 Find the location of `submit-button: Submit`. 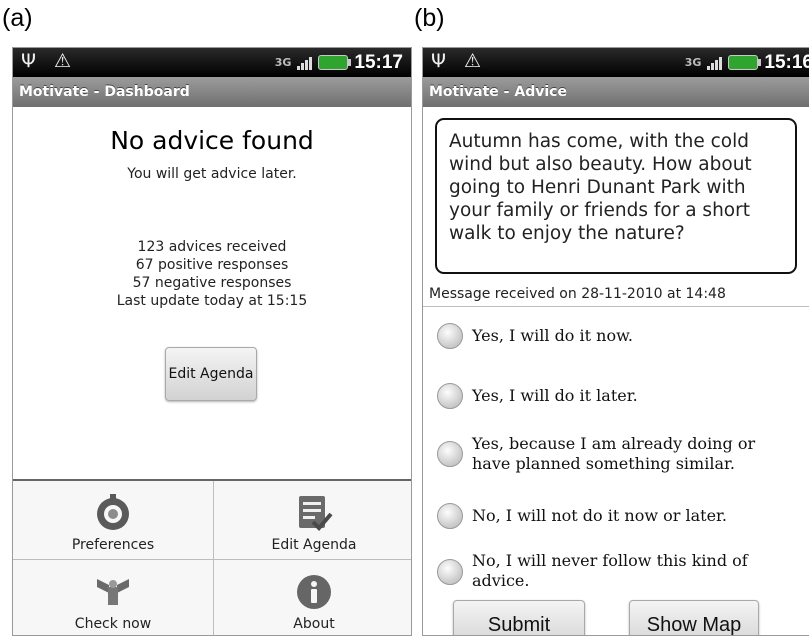

submit-button: Submit is located at coordinates (519, 617).